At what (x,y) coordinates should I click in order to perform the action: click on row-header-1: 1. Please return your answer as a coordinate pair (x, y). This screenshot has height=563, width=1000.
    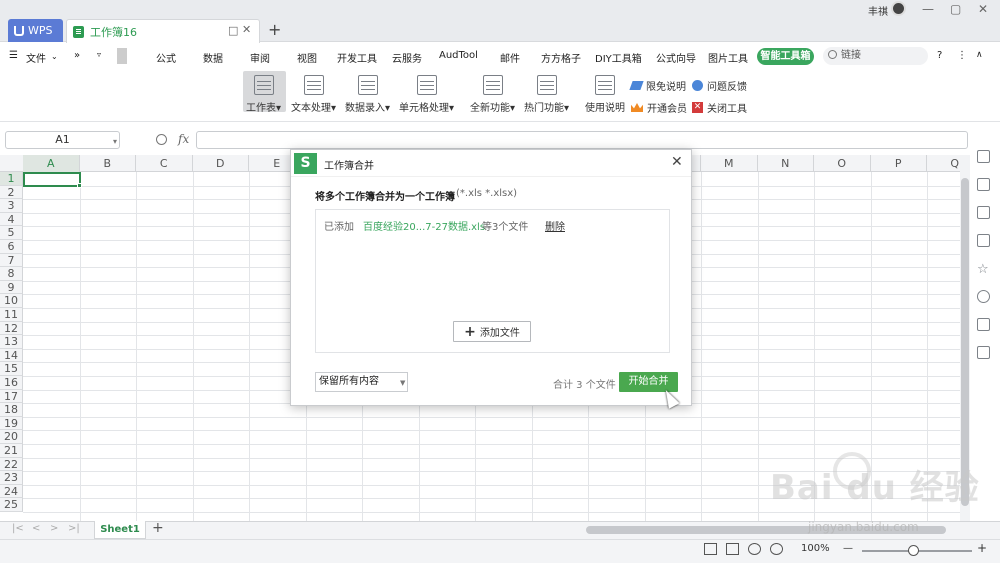
    Looking at the image, I should click on (11, 179).